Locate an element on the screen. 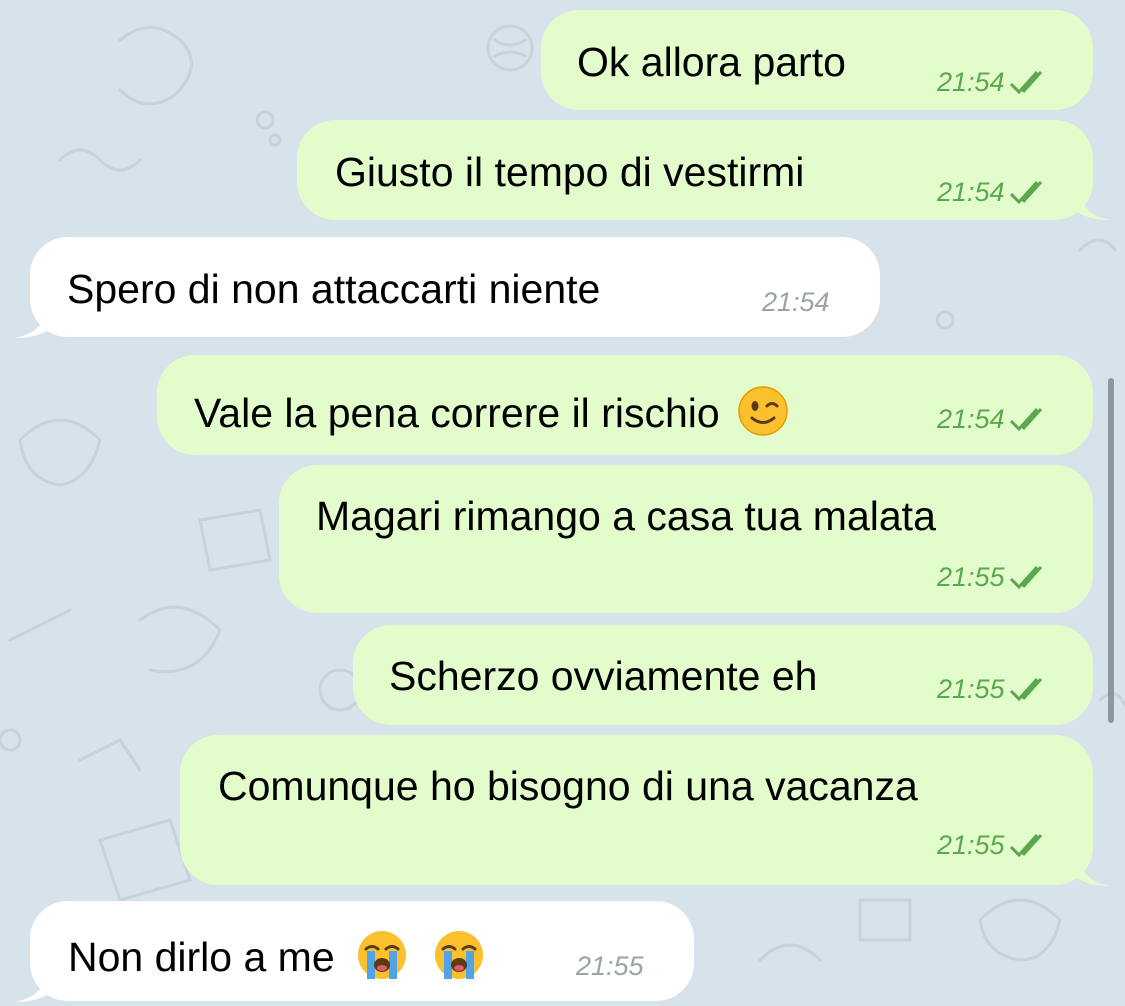 The width and height of the screenshot is (1125, 1006). message-text: Giusto il tempo di vestirmi is located at coordinates (570, 172).